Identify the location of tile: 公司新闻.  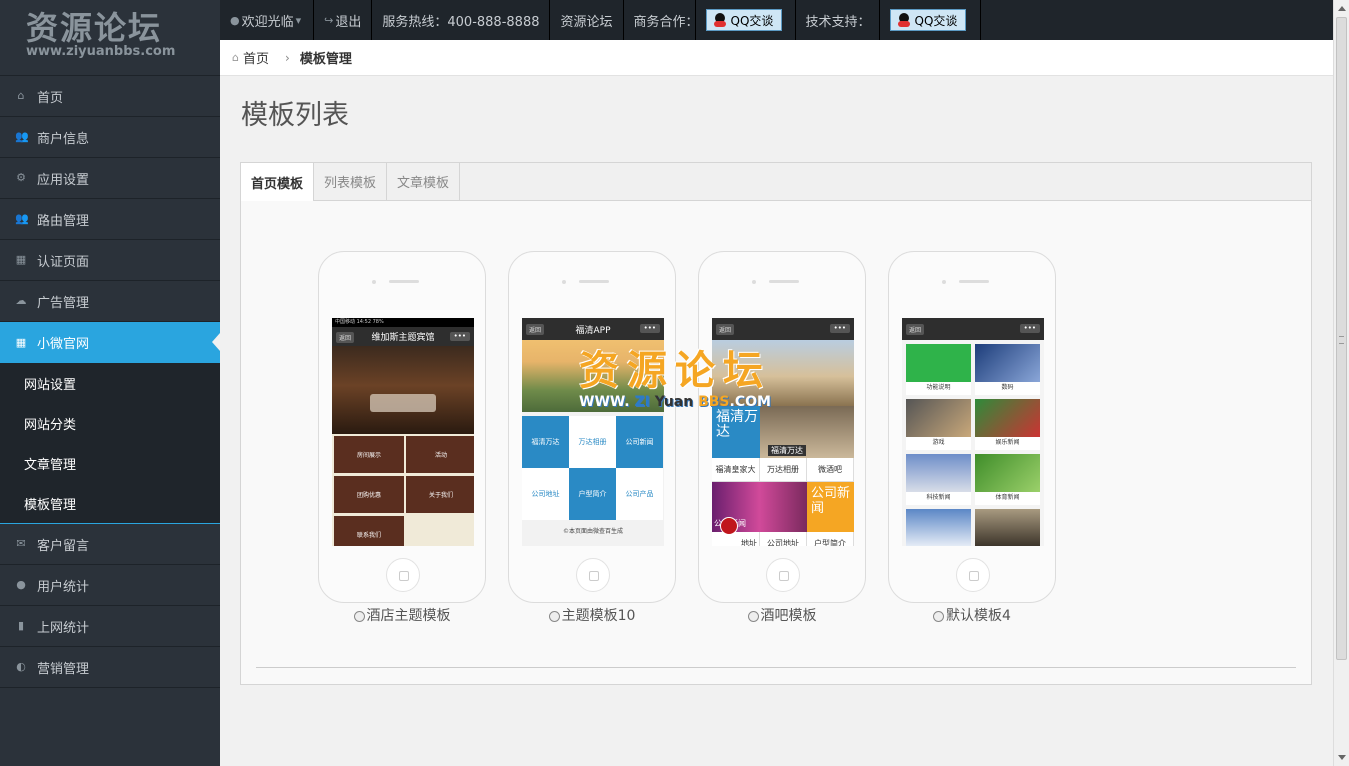
(639, 442).